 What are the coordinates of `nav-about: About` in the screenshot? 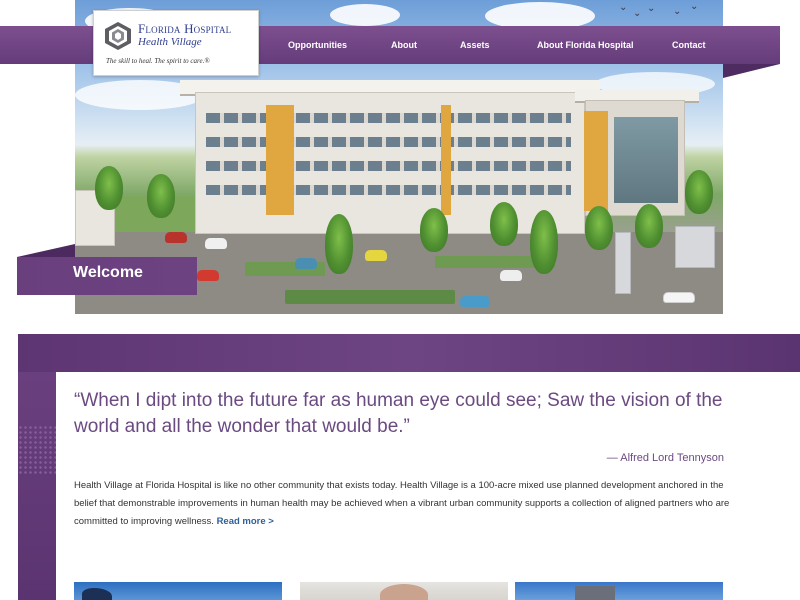 It's located at (404, 45).